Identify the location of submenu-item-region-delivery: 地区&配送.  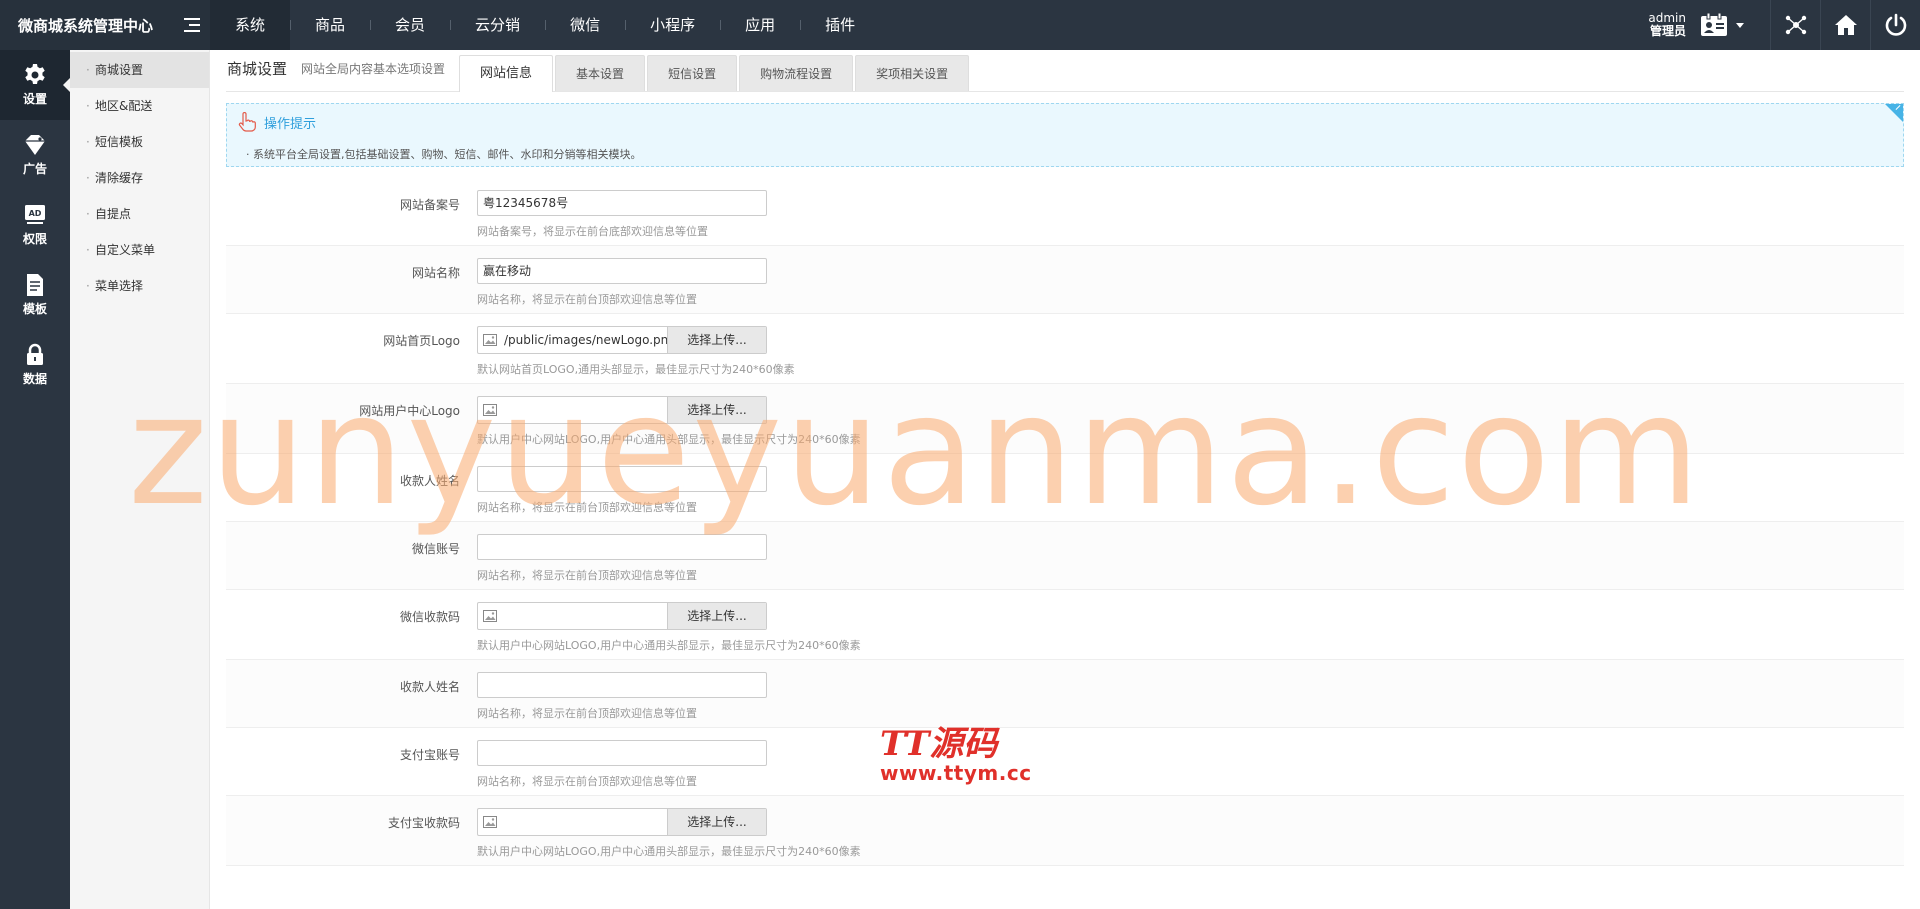
(139, 106).